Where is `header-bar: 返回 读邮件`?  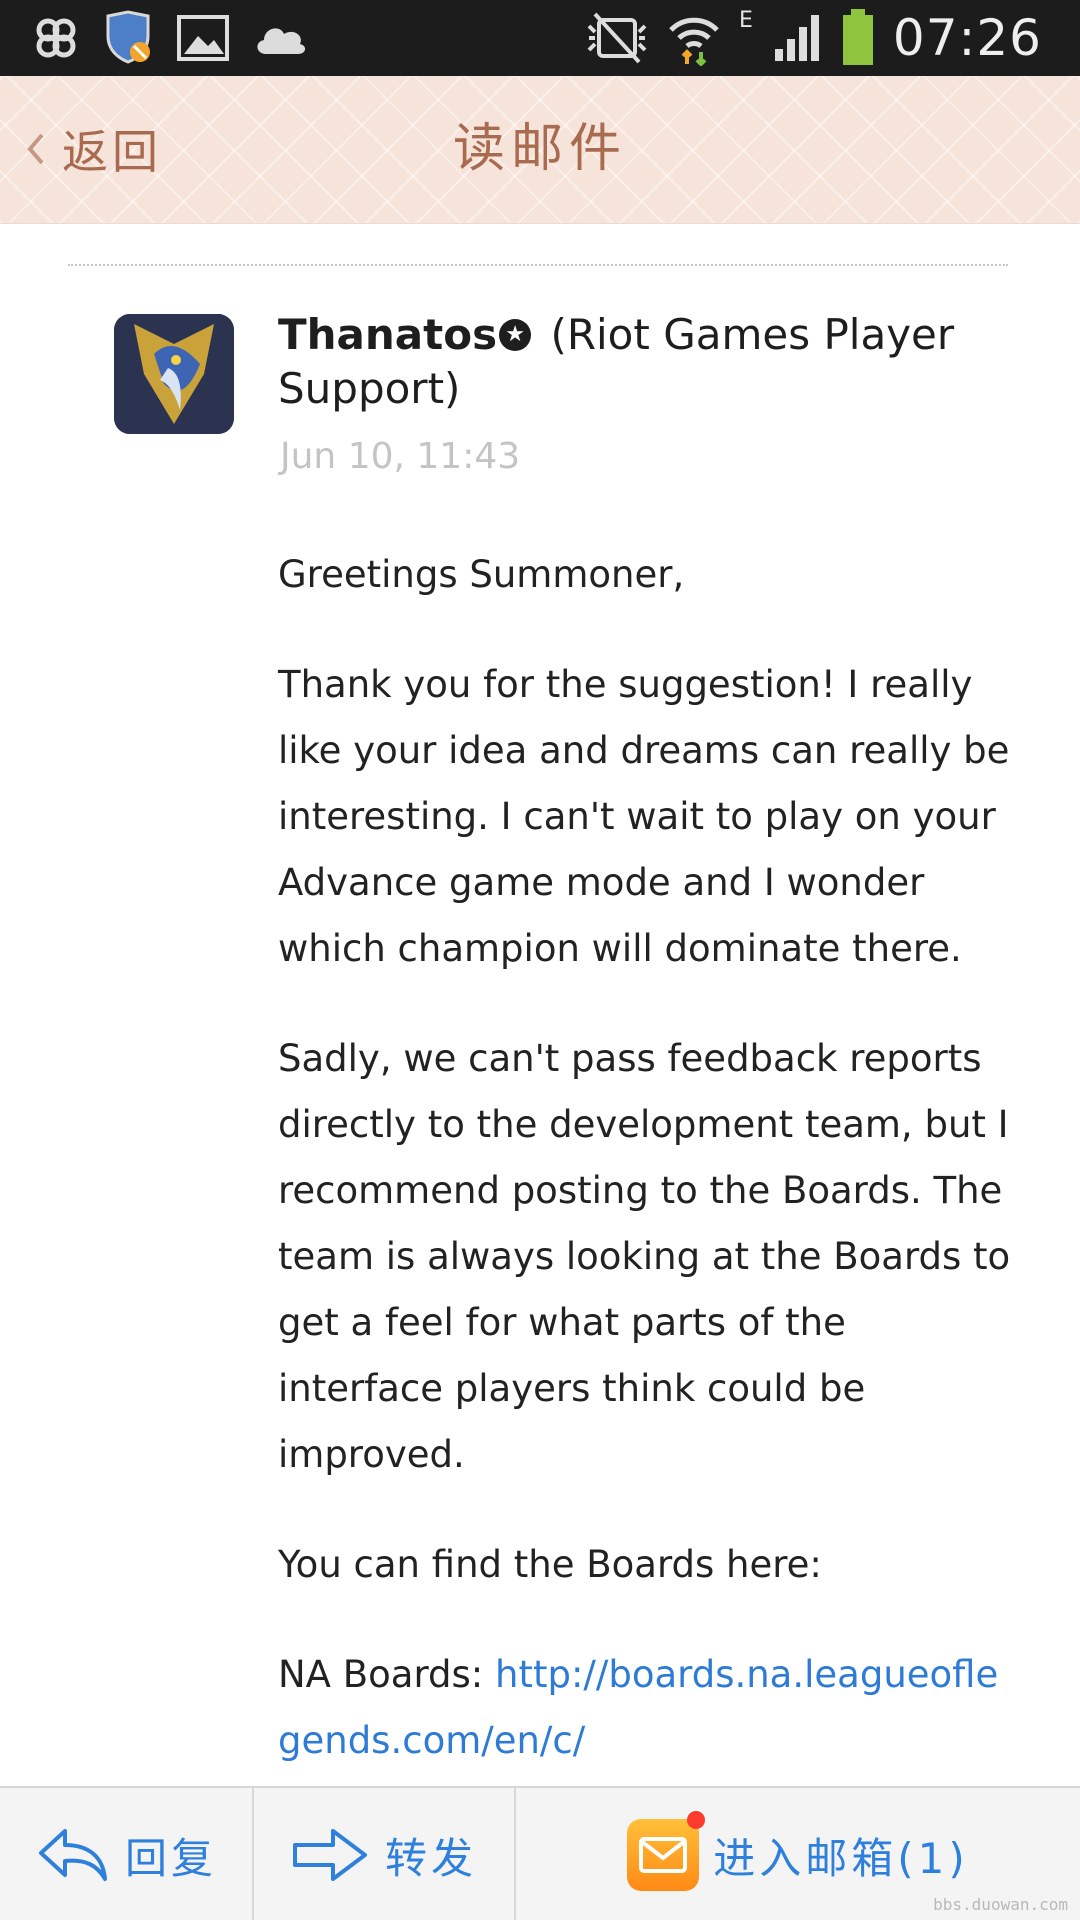
header-bar: 返回 读邮件 is located at coordinates (540, 150).